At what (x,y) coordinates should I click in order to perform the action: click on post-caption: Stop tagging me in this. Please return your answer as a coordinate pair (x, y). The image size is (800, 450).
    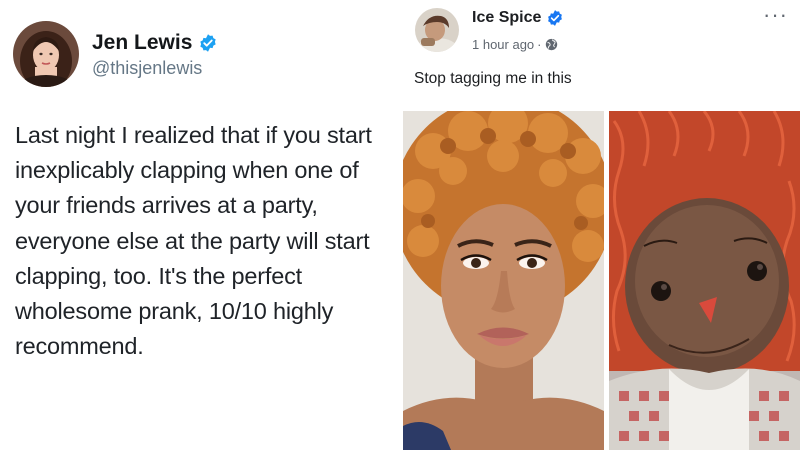
    Looking at the image, I should click on (493, 78).